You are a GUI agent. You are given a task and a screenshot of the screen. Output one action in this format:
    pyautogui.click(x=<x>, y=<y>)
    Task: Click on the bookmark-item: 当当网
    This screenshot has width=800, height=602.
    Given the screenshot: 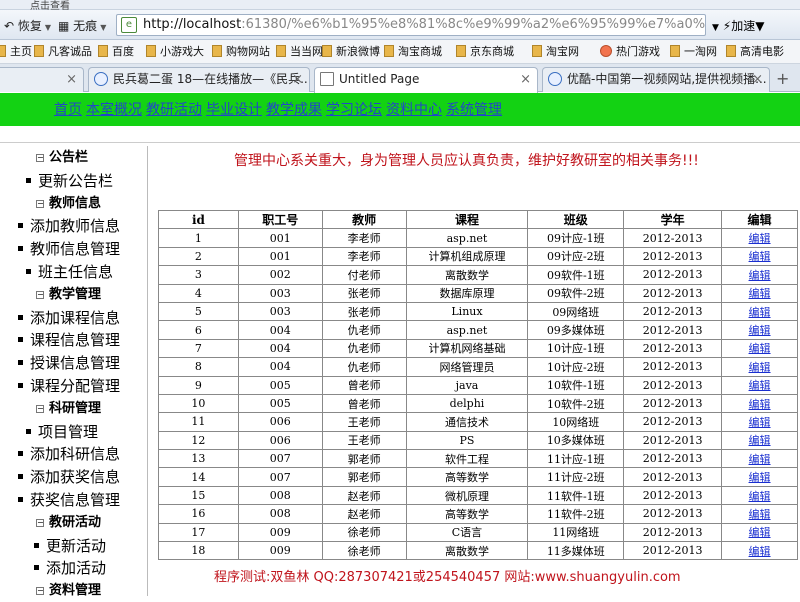 What is the action you would take?
    pyautogui.click(x=299, y=52)
    